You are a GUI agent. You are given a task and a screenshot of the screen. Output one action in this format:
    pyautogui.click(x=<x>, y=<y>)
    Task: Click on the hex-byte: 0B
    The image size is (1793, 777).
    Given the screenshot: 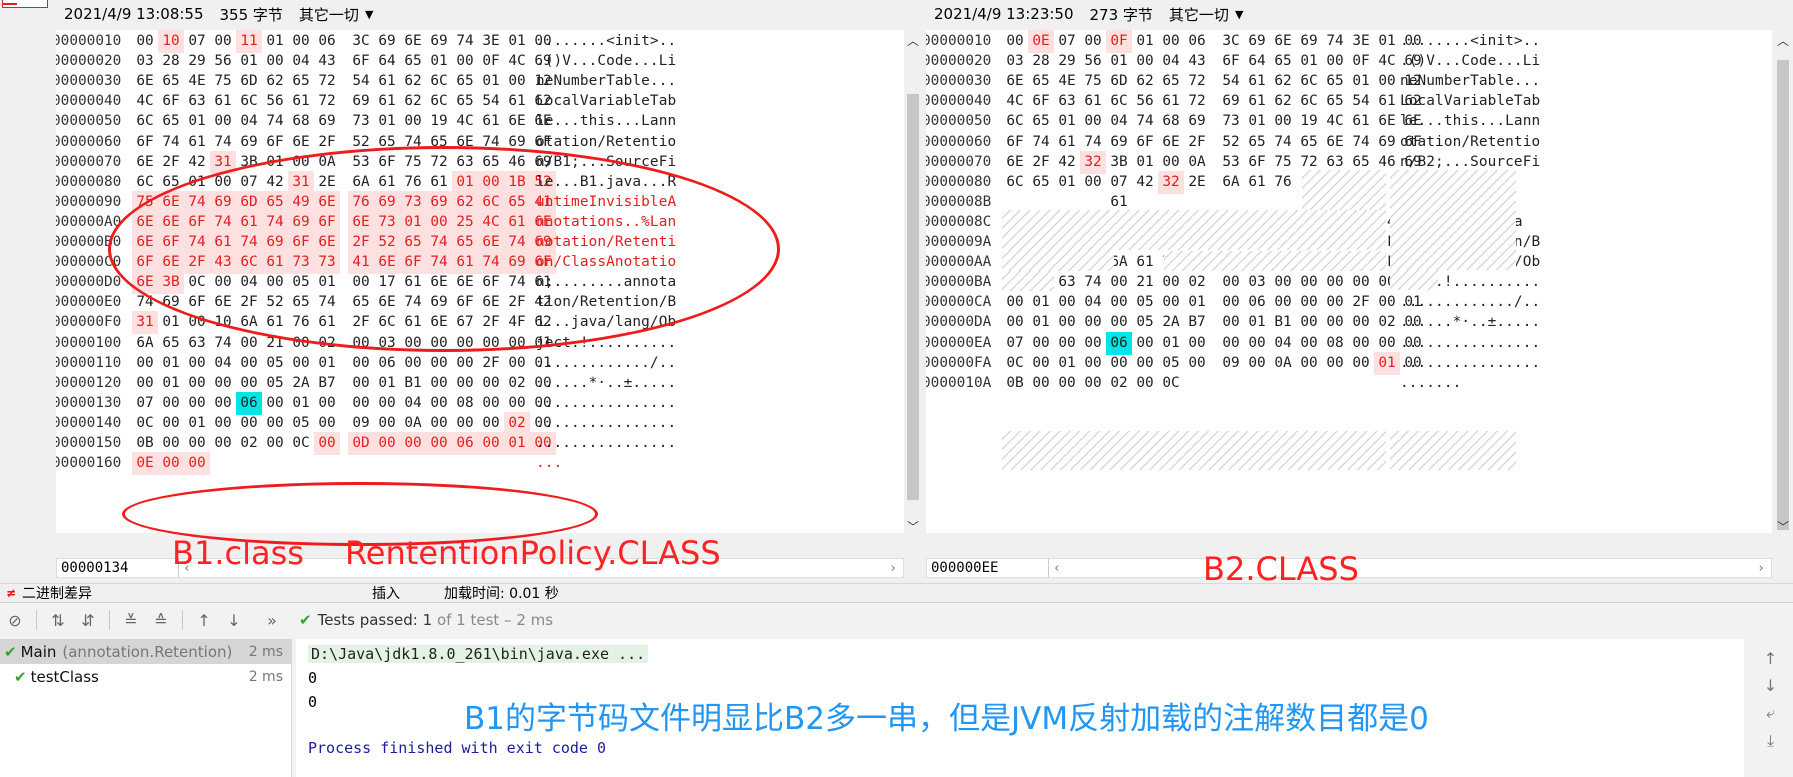 What is the action you would take?
    pyautogui.click(x=1015, y=383)
    